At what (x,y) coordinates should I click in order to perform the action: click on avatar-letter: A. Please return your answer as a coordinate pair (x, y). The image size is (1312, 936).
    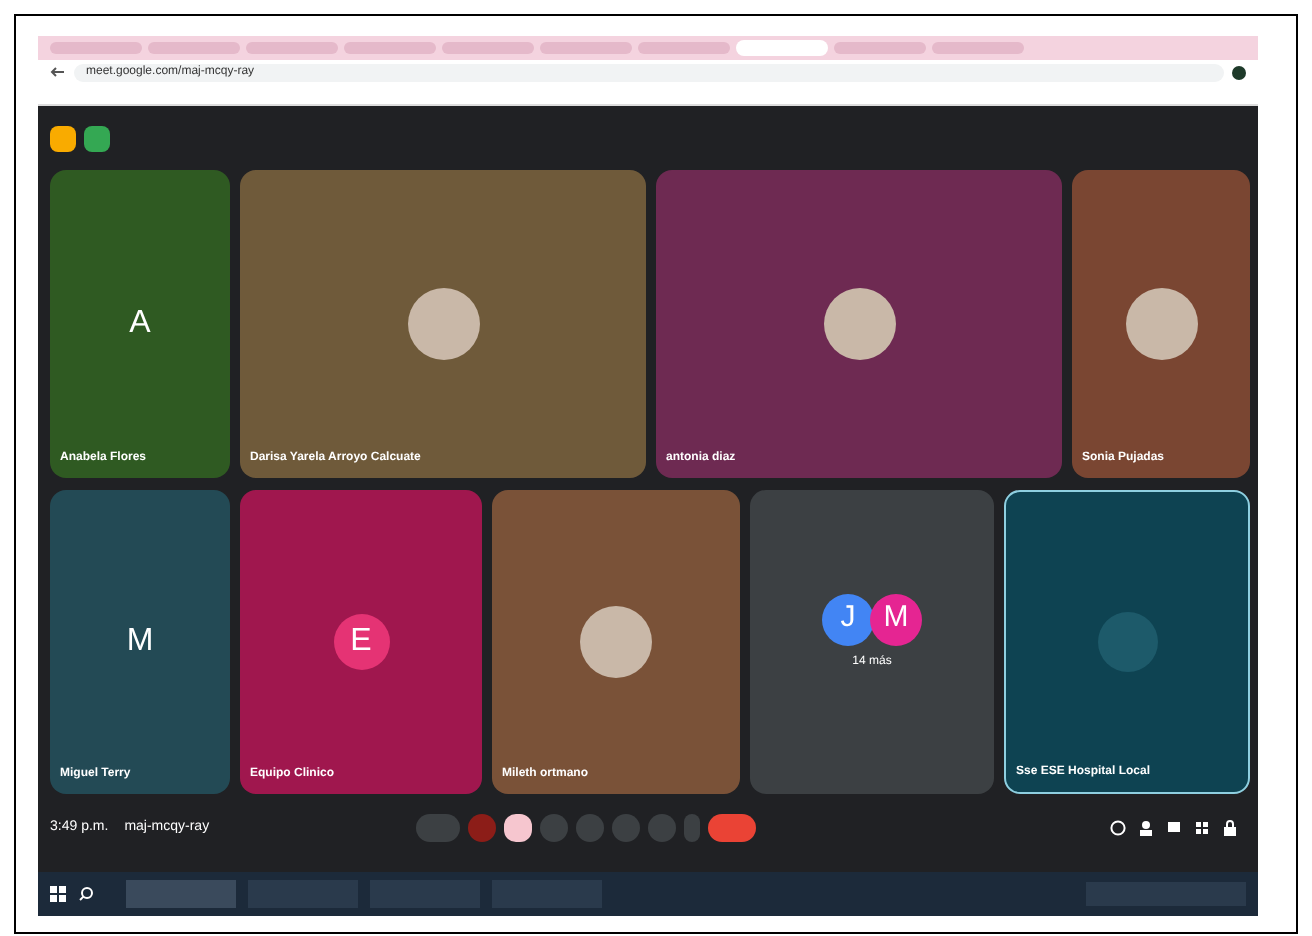
    Looking at the image, I should click on (140, 324).